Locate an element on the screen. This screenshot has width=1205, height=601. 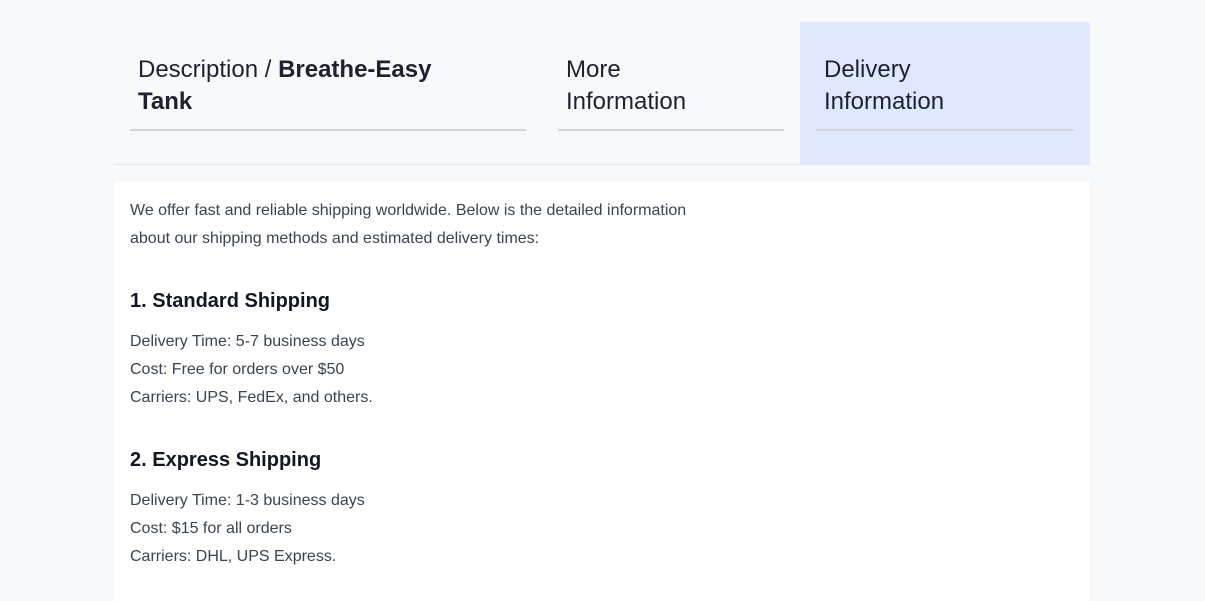
detail-line: Cost: Free for orders over $50 is located at coordinates (237, 369).